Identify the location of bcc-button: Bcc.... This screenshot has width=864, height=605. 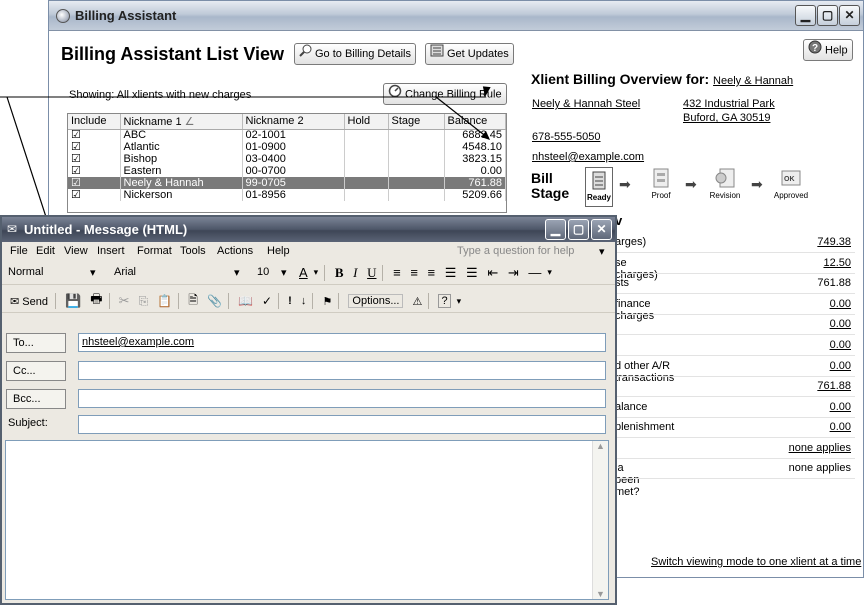
(36, 399).